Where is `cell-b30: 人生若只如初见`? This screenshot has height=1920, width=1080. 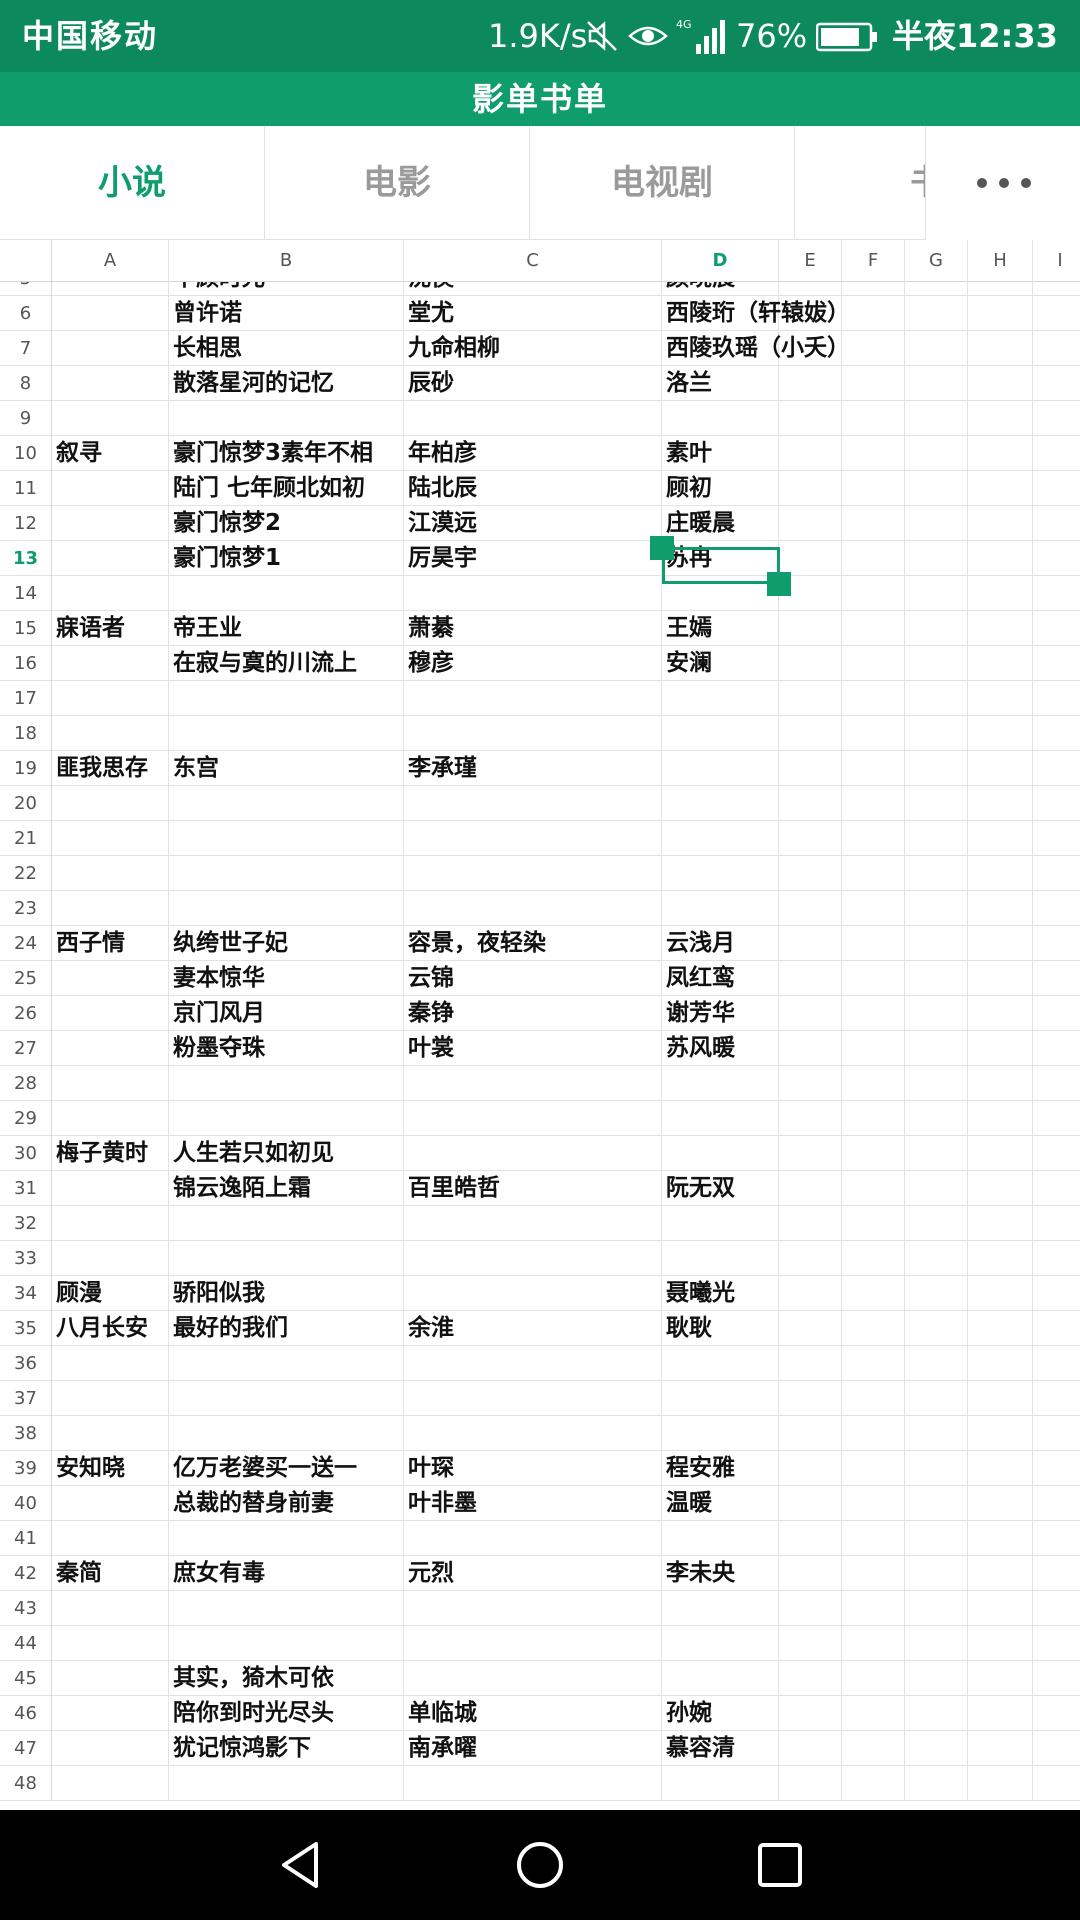 cell-b30: 人生若只如初见 is located at coordinates (286, 1153).